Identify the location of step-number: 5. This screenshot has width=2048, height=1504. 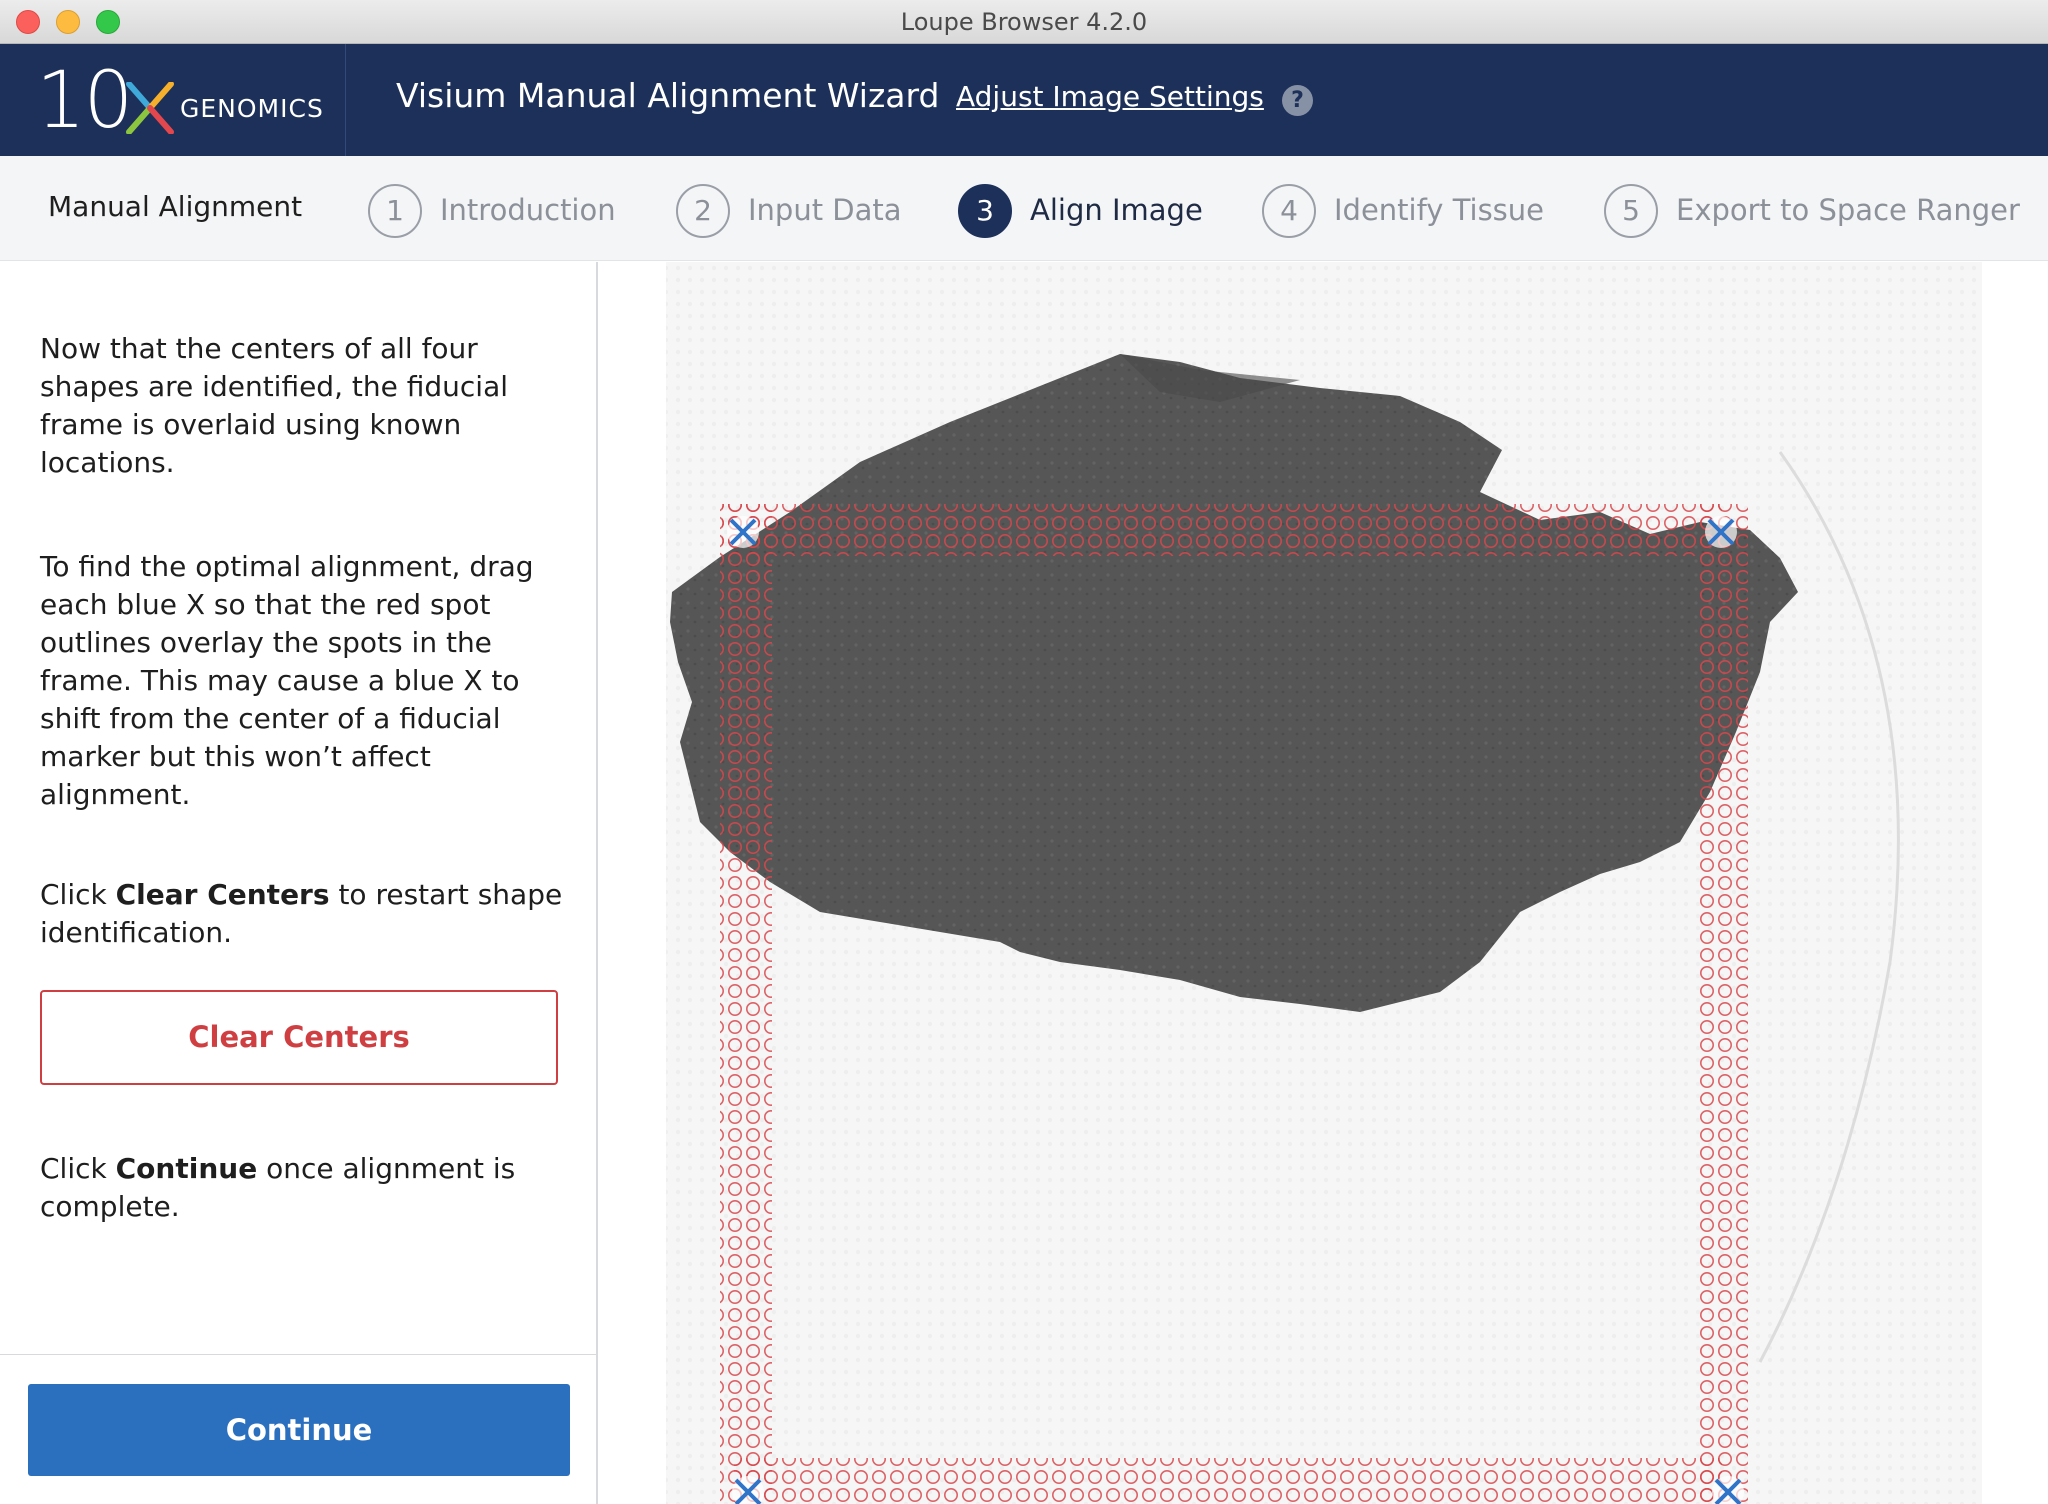
(1631, 211).